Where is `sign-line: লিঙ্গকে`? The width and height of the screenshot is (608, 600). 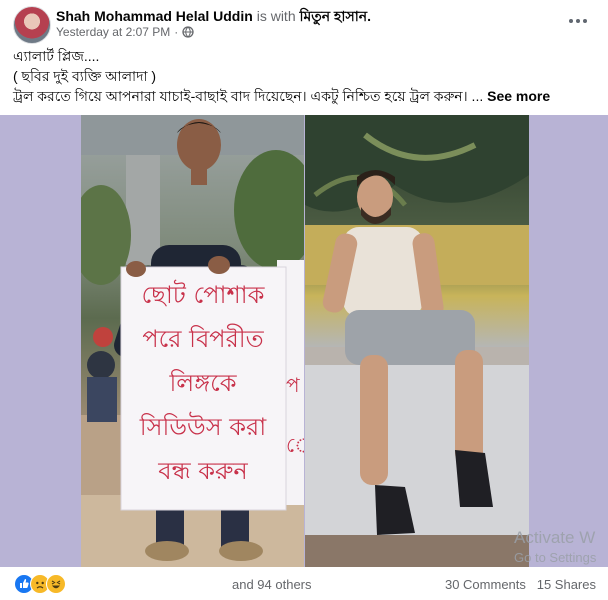
sign-line: লিঙ্গকে is located at coordinates (203, 383).